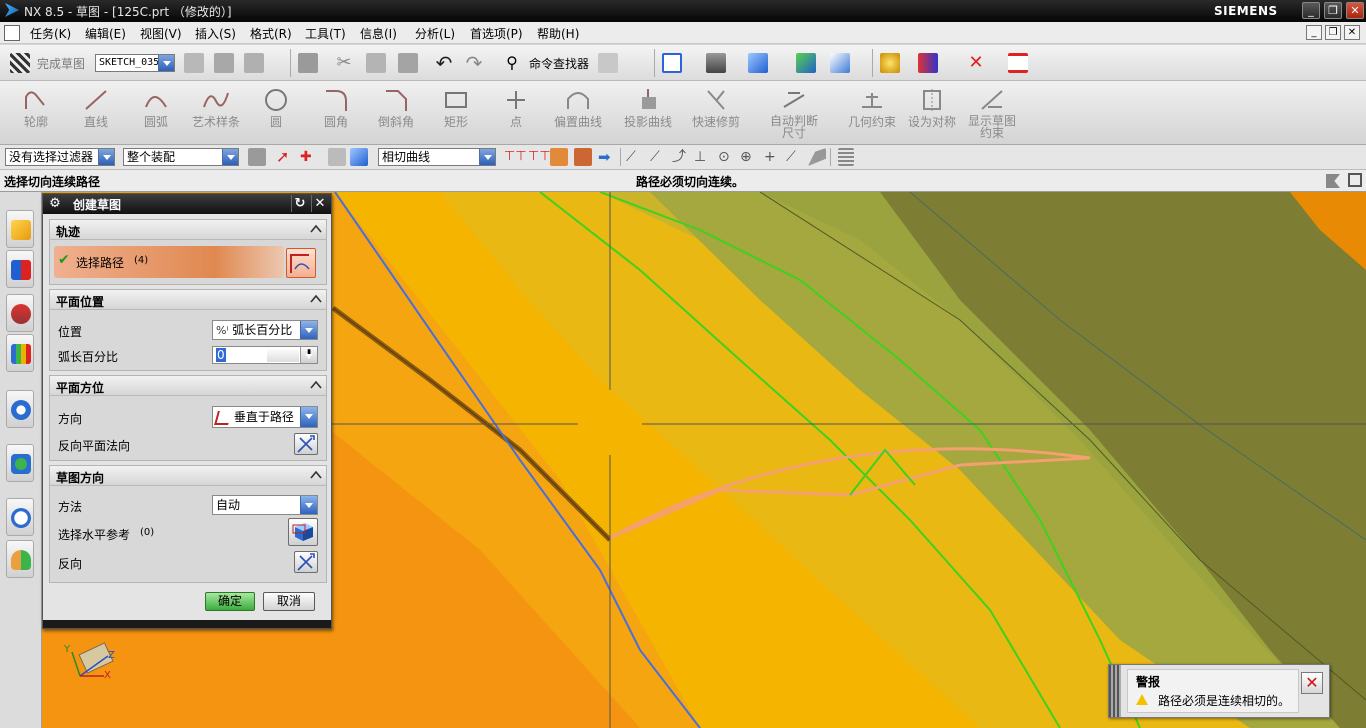 This screenshot has width=1366, height=728. Describe the element at coordinates (435, 33) in the screenshot. I see `menu-analysis: 分析(L)` at that location.